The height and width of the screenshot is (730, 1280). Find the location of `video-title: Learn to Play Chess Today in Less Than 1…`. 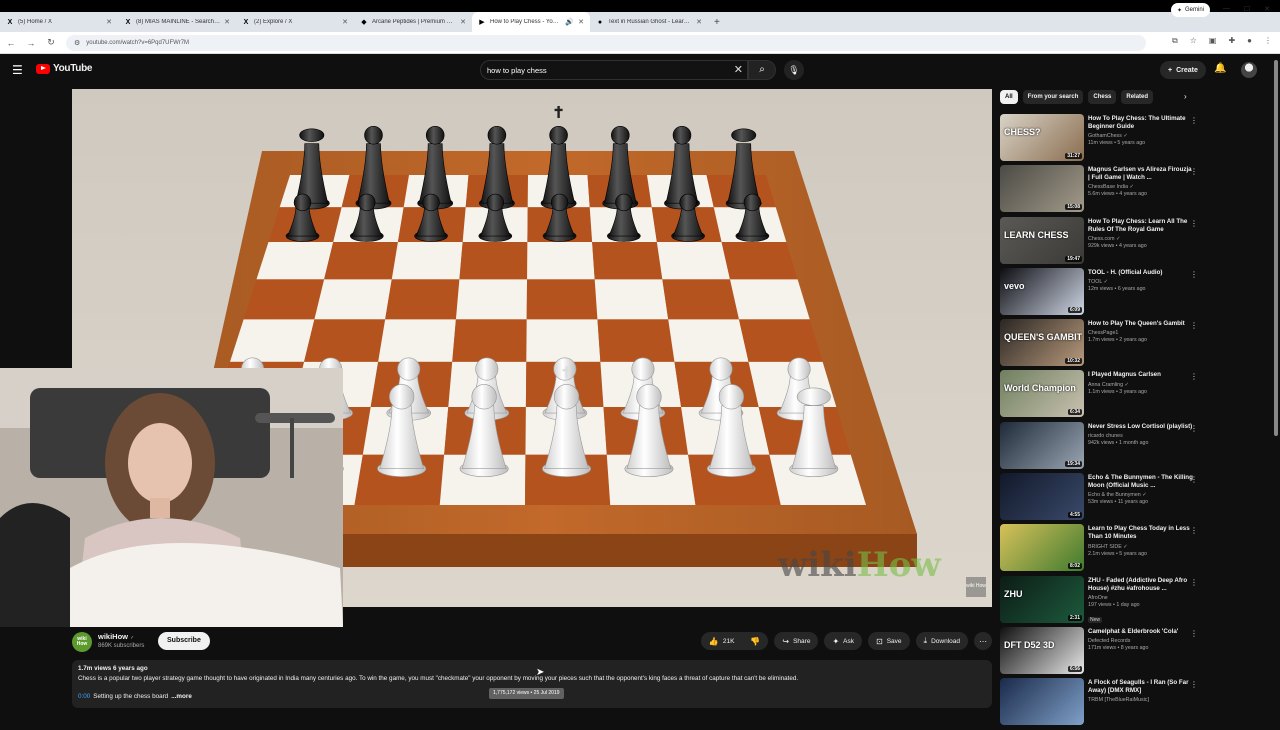

video-title: Learn to Play Chess Today in Less Than 1… is located at coordinates (1141, 533).